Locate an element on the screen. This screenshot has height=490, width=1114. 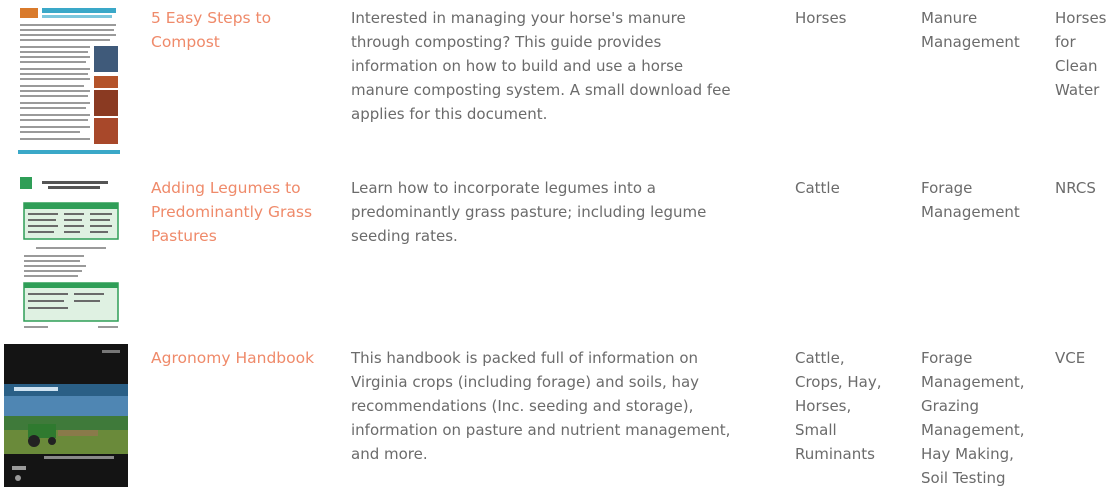
thumbnail-5-easy-steps is located at coordinates (69, 82).